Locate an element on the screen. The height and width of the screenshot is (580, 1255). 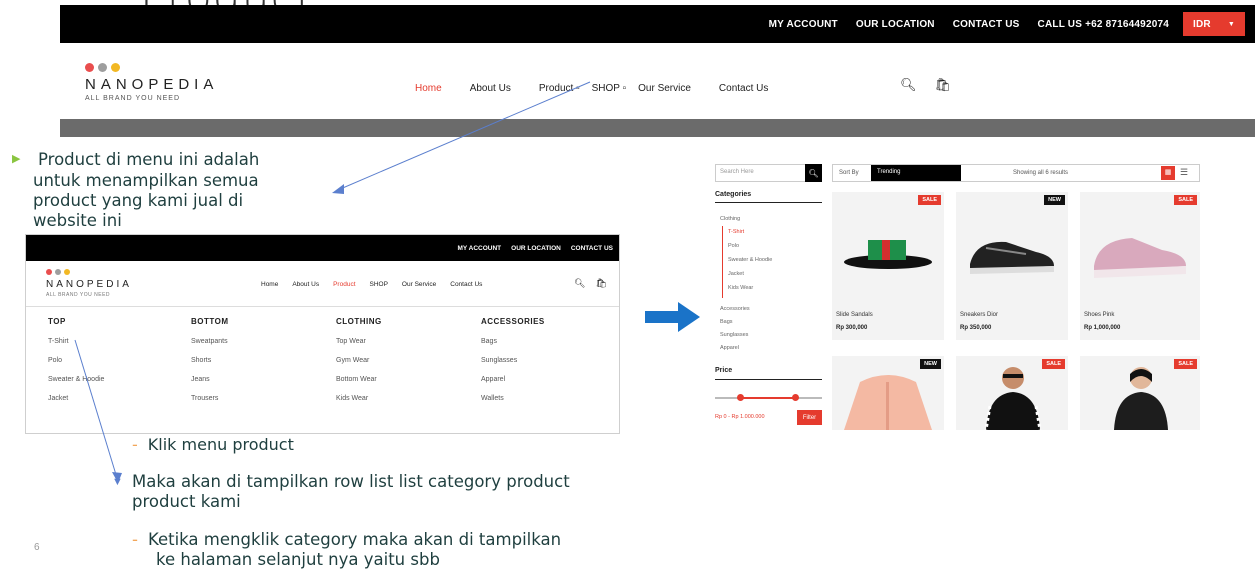
product-card: SALE Slide Sandals Rp 300,000 is located at coordinates (888, 266).